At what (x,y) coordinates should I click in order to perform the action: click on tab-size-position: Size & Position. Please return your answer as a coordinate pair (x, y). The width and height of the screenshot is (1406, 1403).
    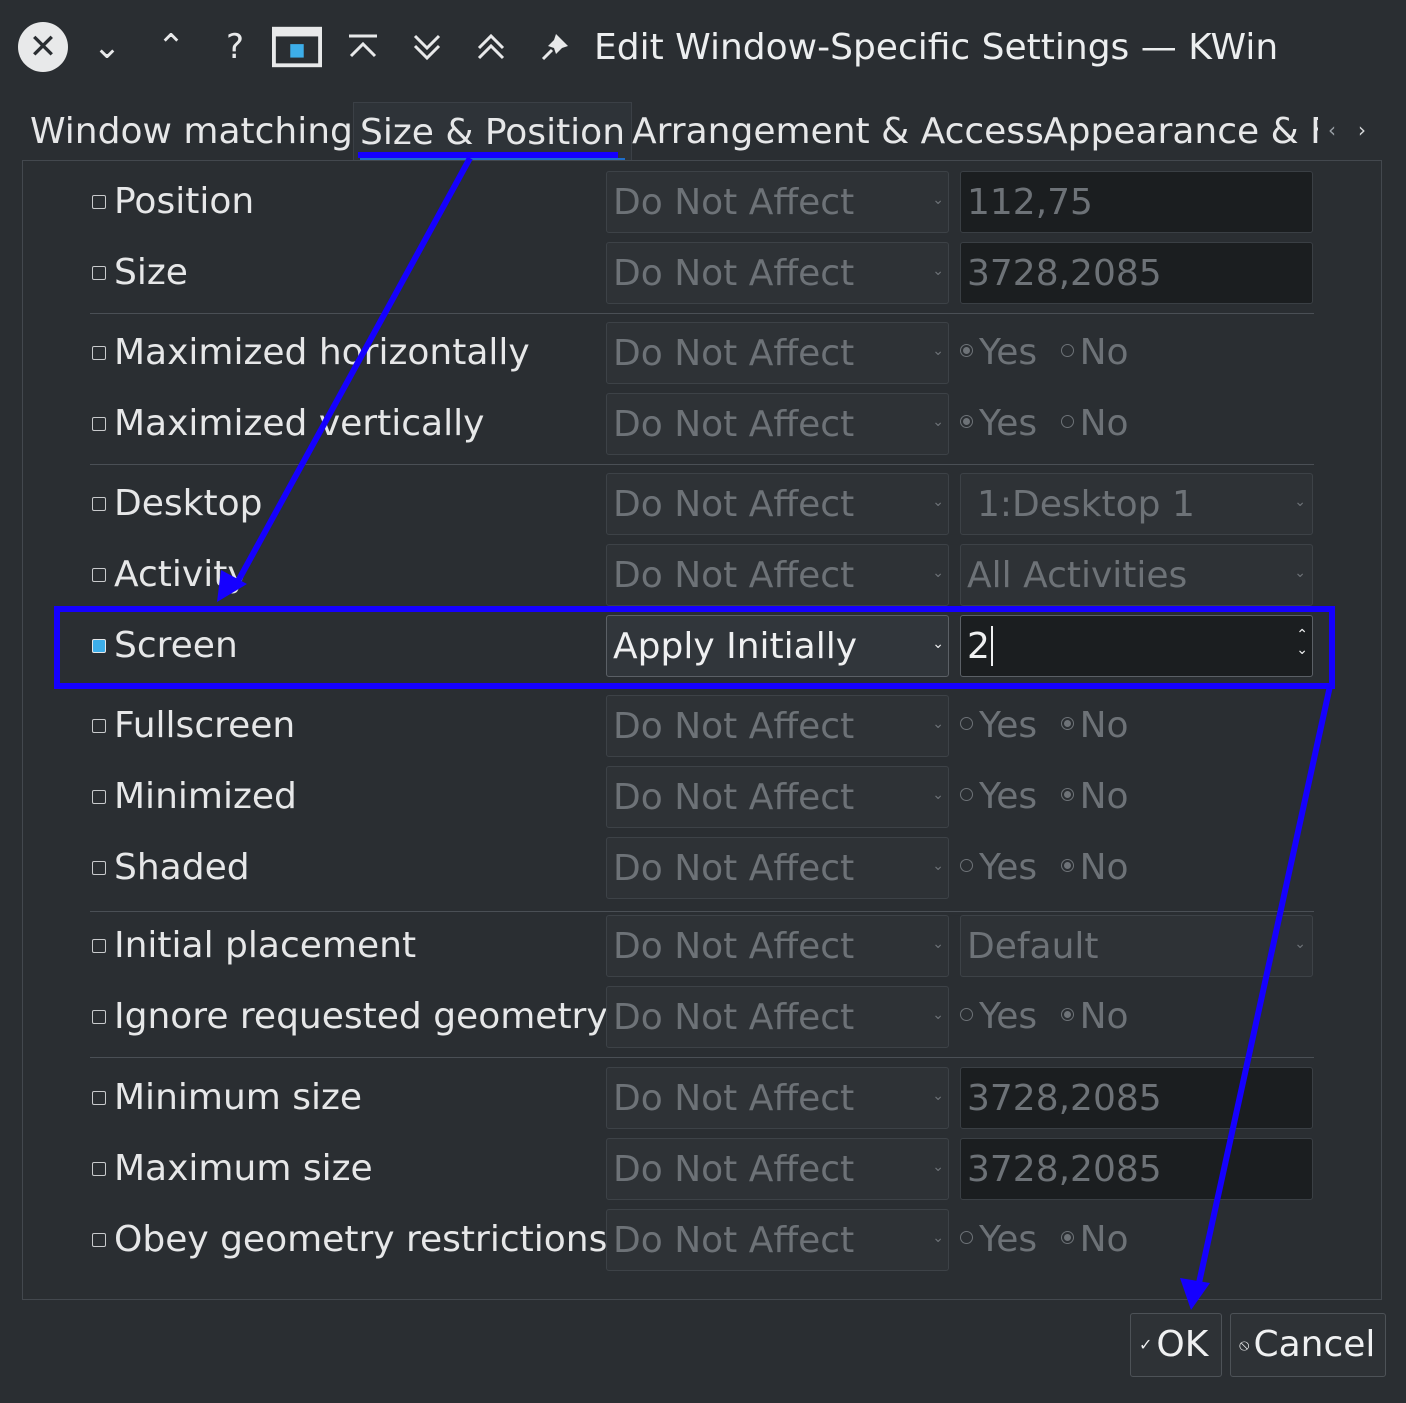
    Looking at the image, I should click on (493, 132).